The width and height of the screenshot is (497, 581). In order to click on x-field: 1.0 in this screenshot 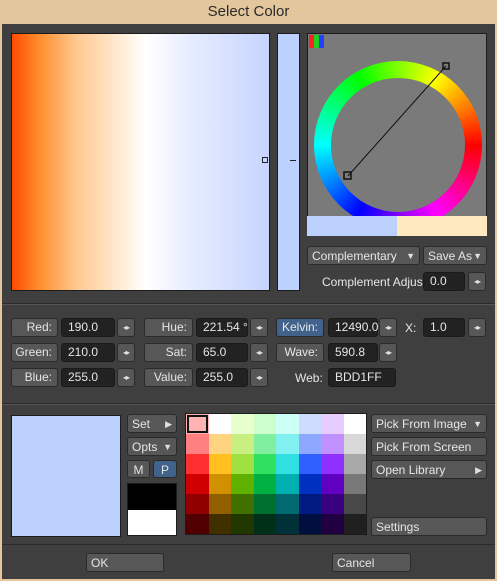, I will do `click(444, 327)`.